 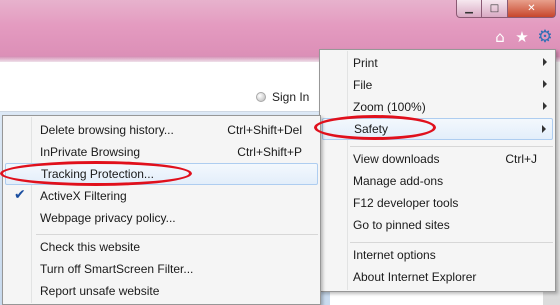 I want to click on menu-item-shortcut: Ctrl+Shift+Del, so click(x=264, y=130).